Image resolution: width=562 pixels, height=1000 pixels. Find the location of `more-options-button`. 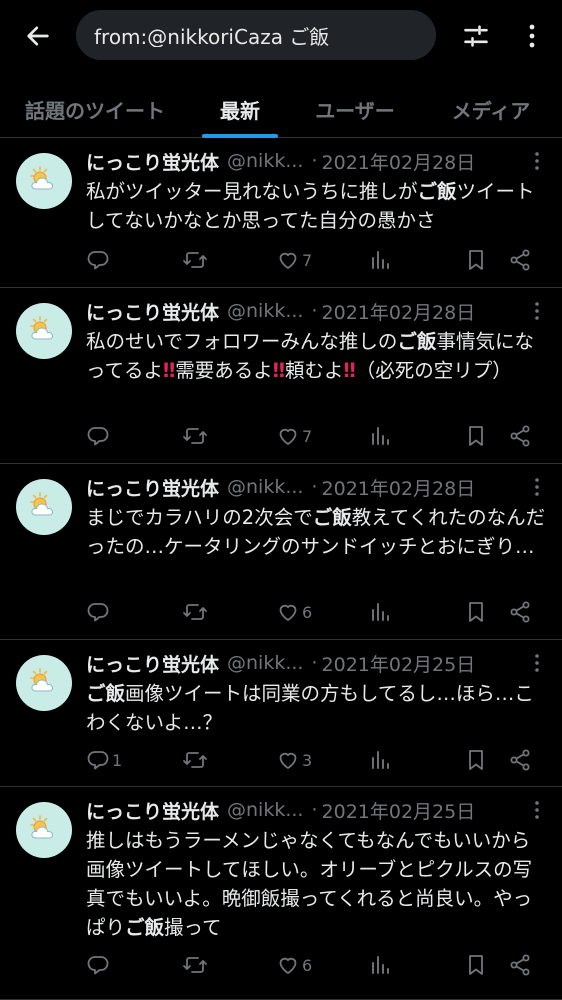

more-options-button is located at coordinates (532, 36).